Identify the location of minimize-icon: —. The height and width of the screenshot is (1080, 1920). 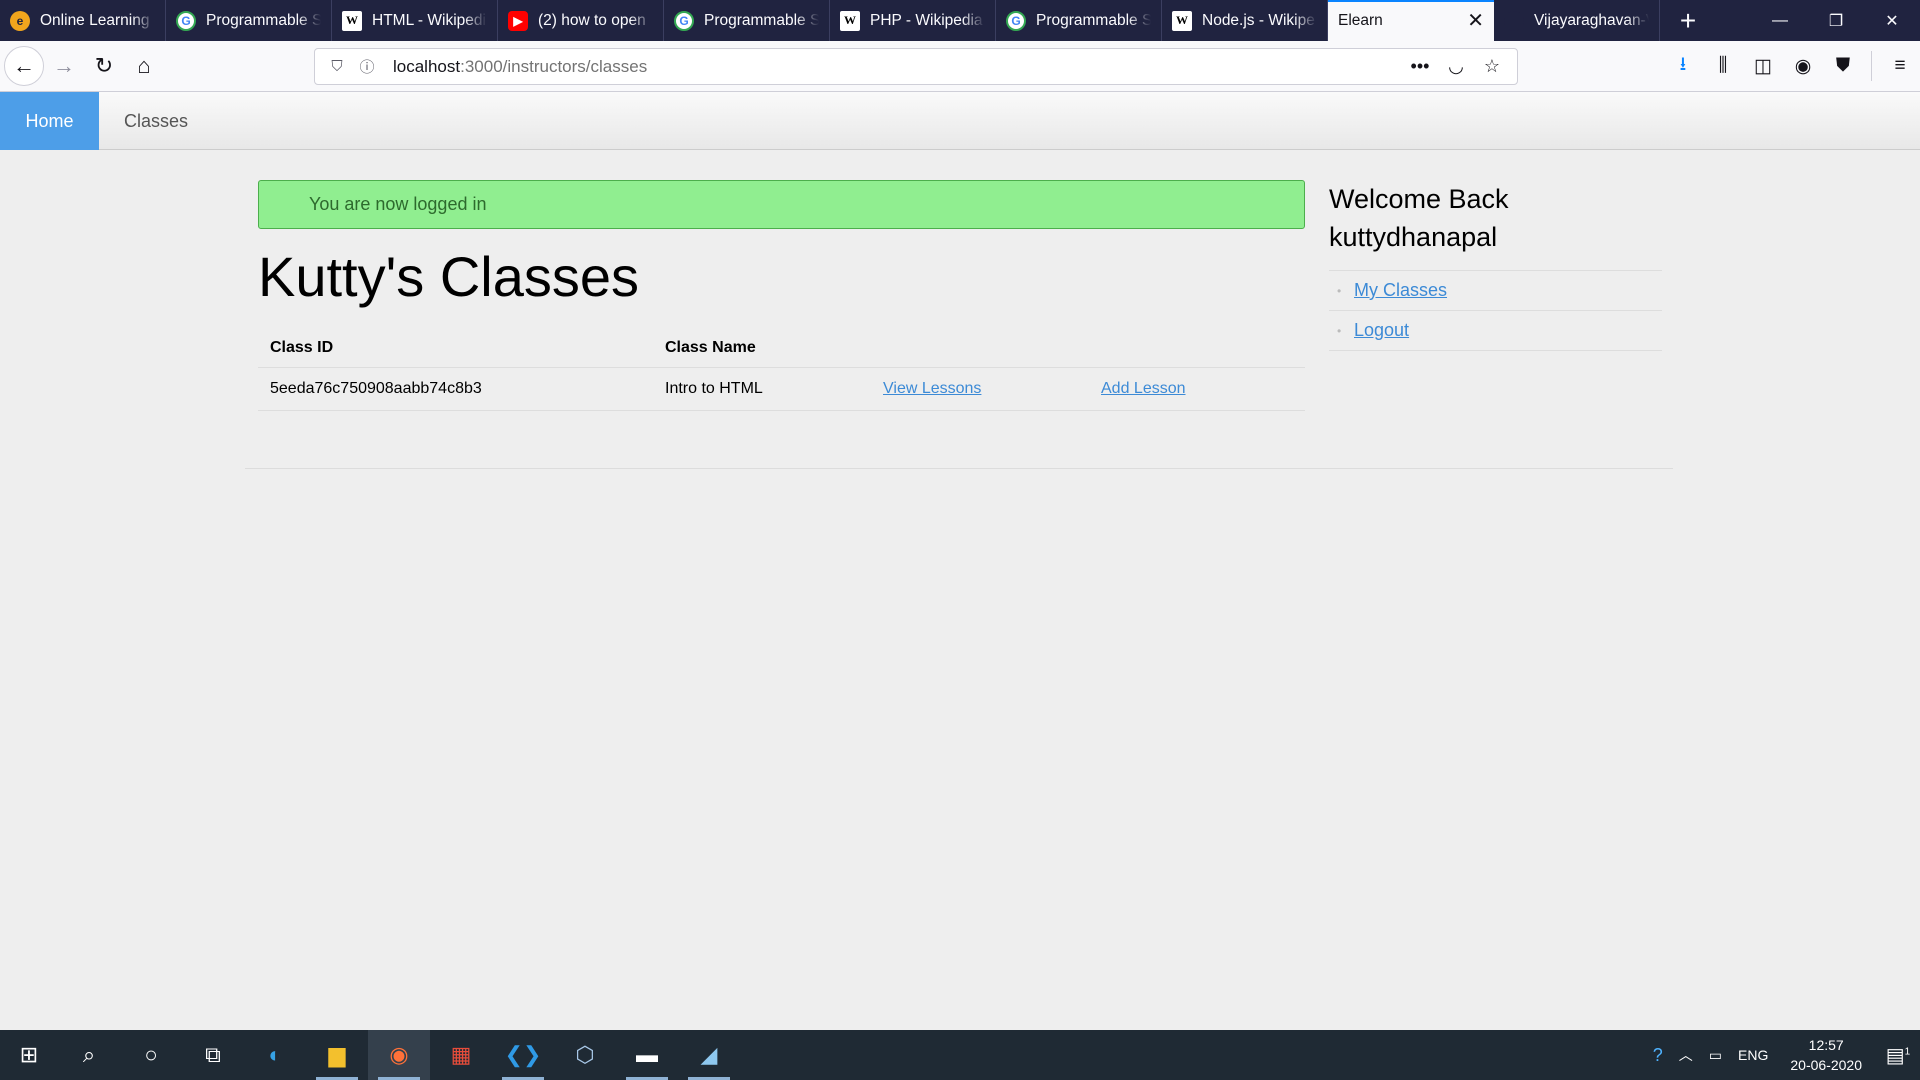
(1780, 20).